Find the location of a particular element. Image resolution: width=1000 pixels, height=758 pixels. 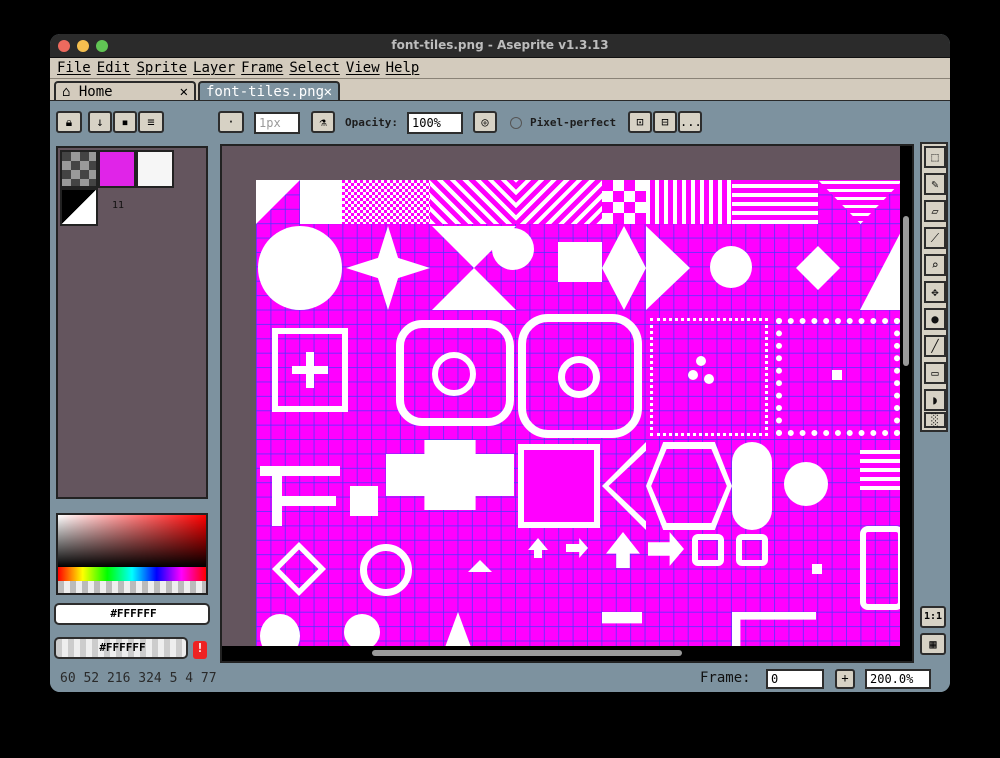

actual-size-button: 1:1 is located at coordinates (933, 617).